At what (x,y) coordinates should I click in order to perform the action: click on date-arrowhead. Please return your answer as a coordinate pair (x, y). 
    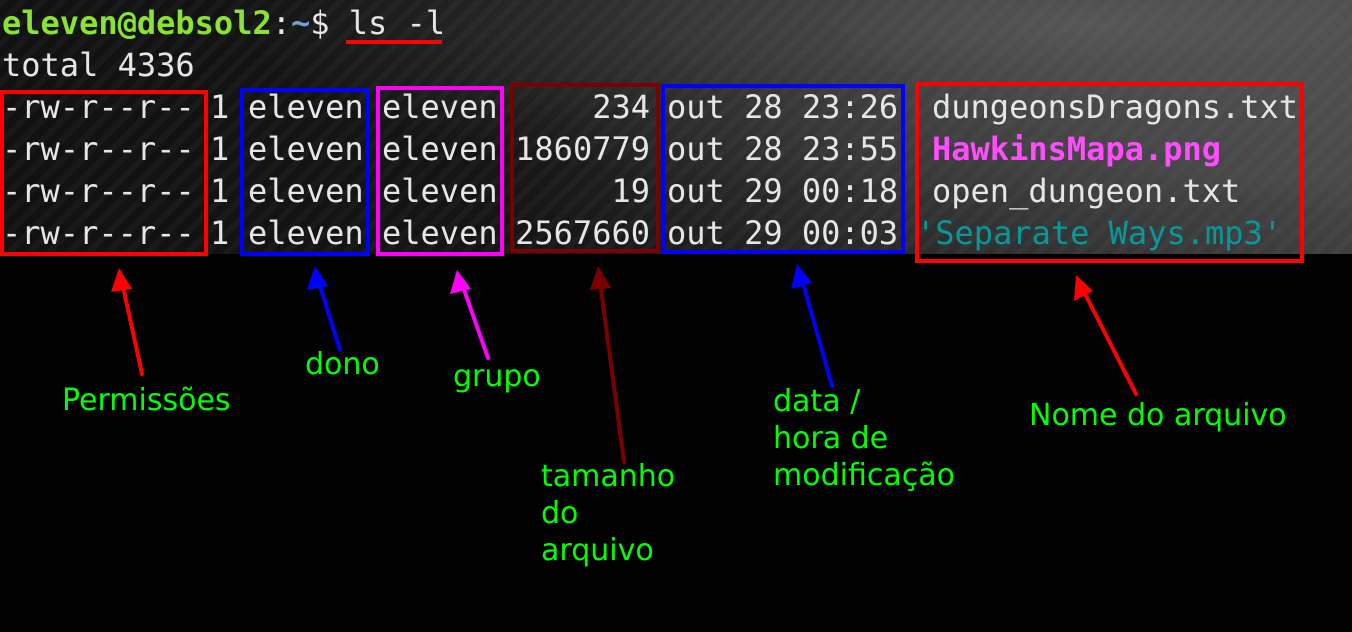
    Looking at the image, I should click on (801, 276).